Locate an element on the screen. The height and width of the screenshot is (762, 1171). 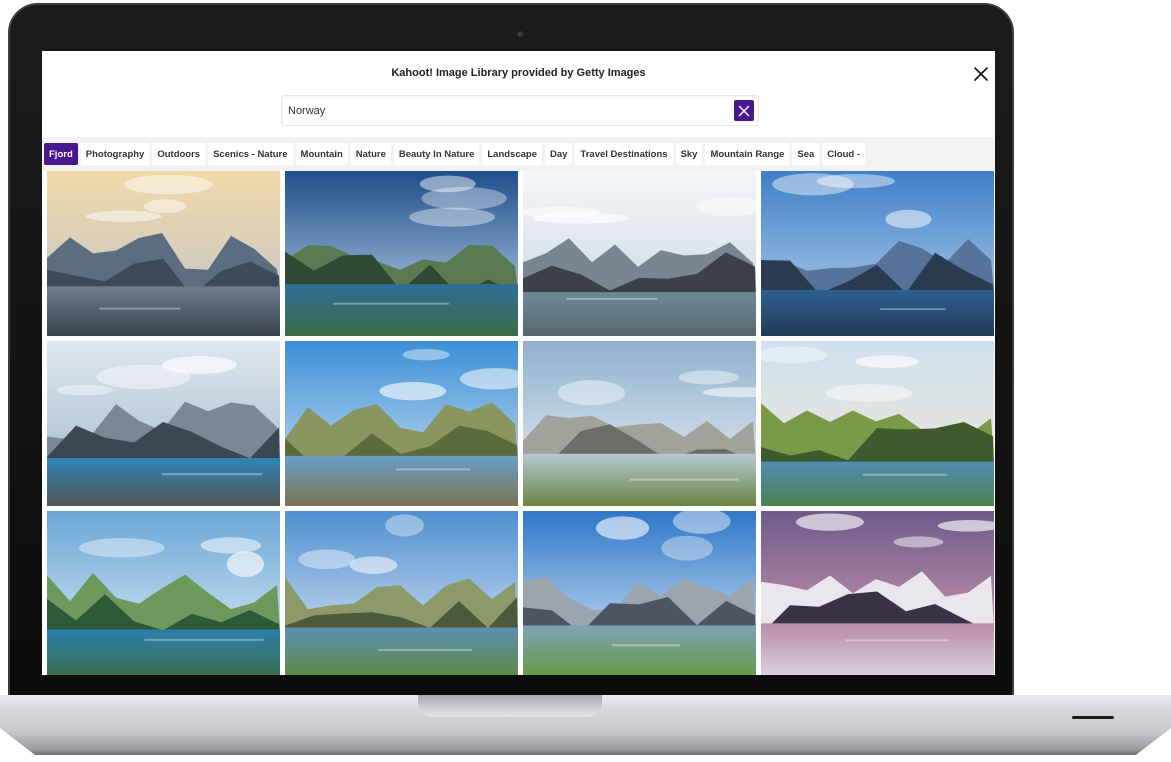
tag-mountain: Mountain is located at coordinates (321, 154).